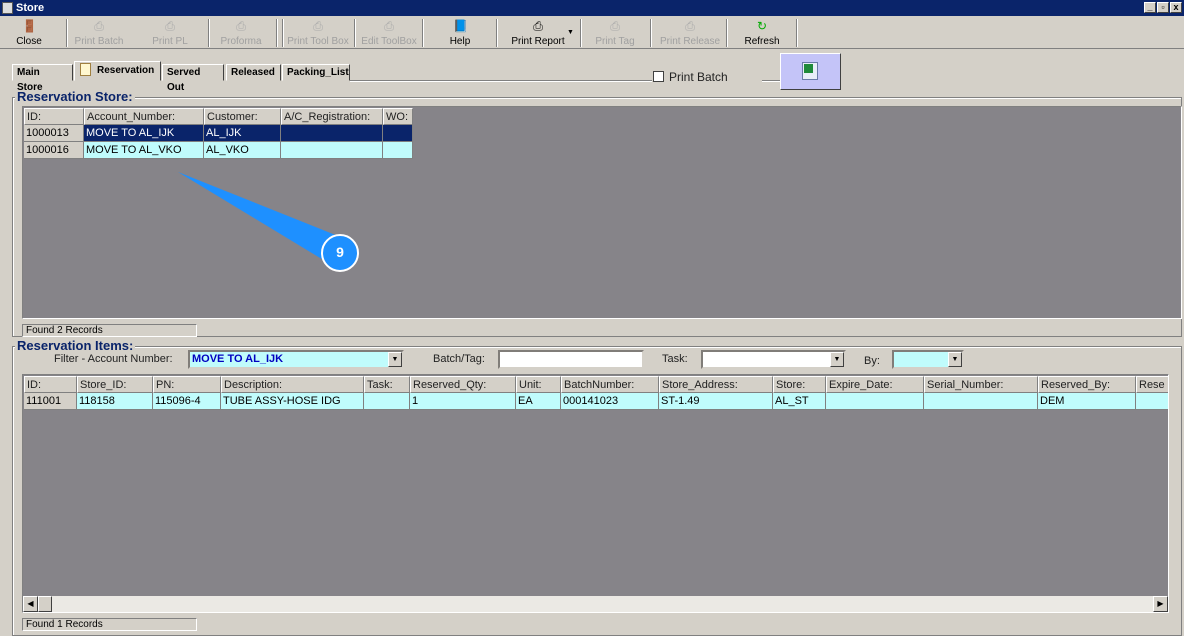  Describe the element at coordinates (928, 359) in the screenshot. I see `by-select: ▼` at that location.